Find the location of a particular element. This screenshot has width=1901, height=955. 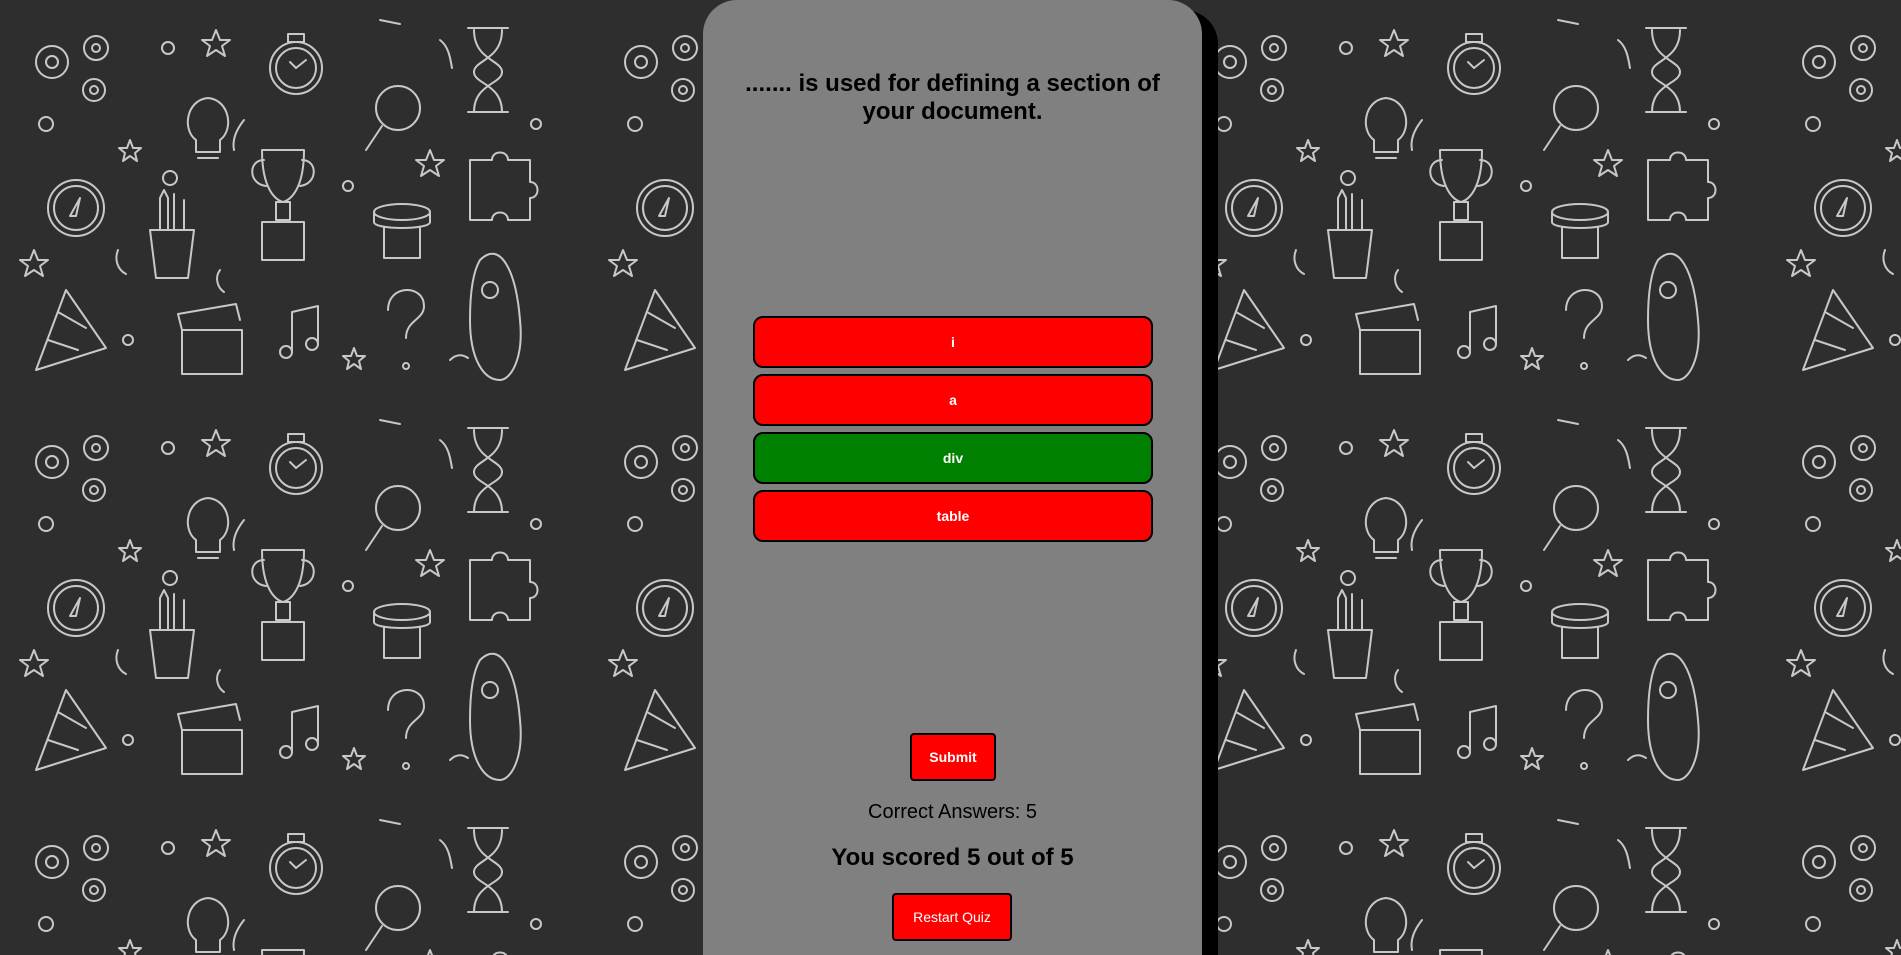

score-text: You scored 5 out of 5 is located at coordinates (952, 857).